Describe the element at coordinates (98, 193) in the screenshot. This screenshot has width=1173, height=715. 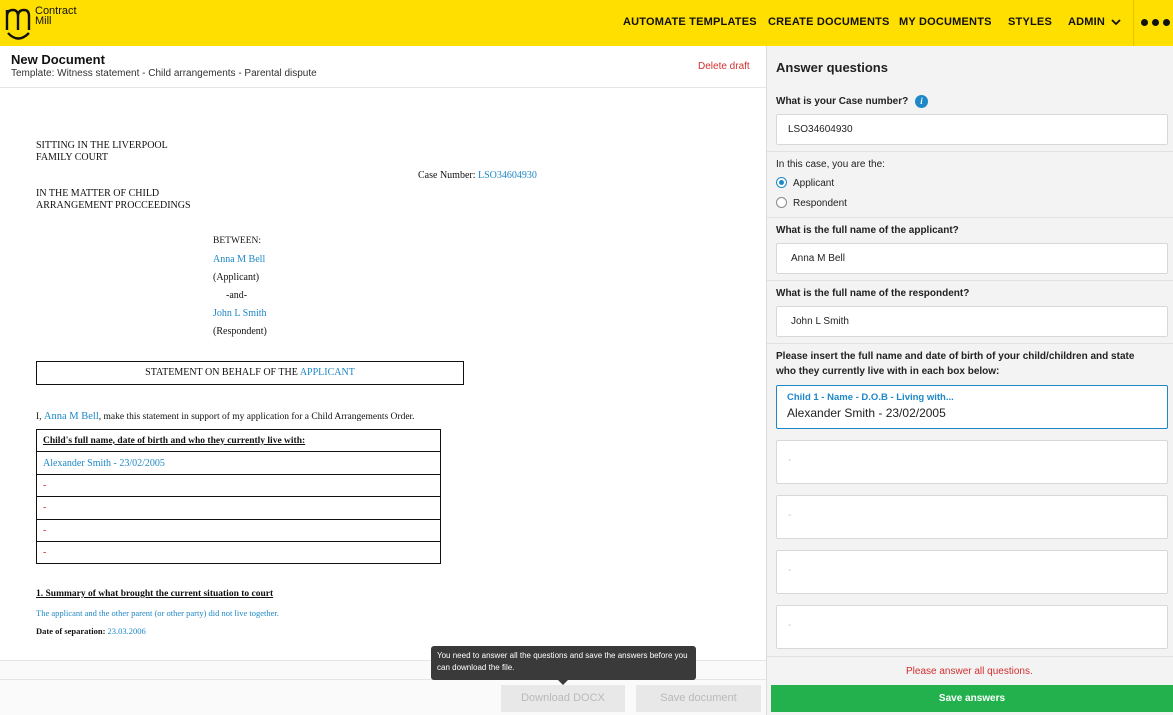
I see `matter-line-1: IN THE MATTER OF CHILD` at that location.